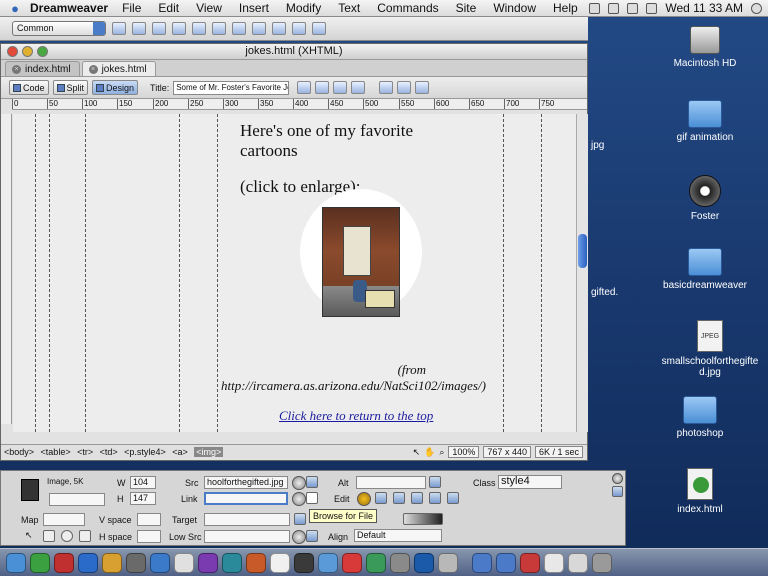 This screenshot has height=576, width=768. I want to click on align-select: Default, so click(398, 535).